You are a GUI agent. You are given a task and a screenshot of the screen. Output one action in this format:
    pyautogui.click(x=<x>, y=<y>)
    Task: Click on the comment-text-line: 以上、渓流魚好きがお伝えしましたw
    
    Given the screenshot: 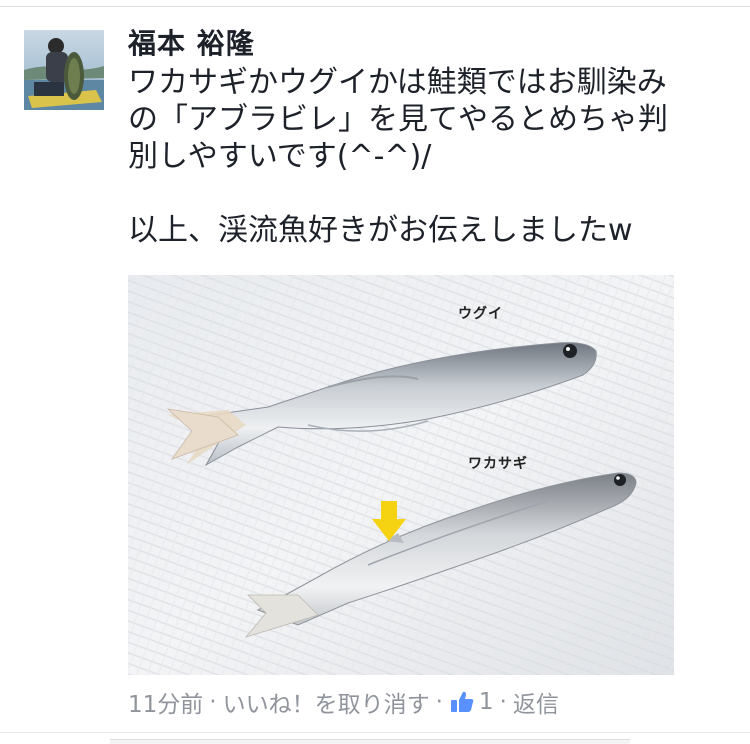 What is the action you would take?
    pyautogui.click(x=380, y=230)
    